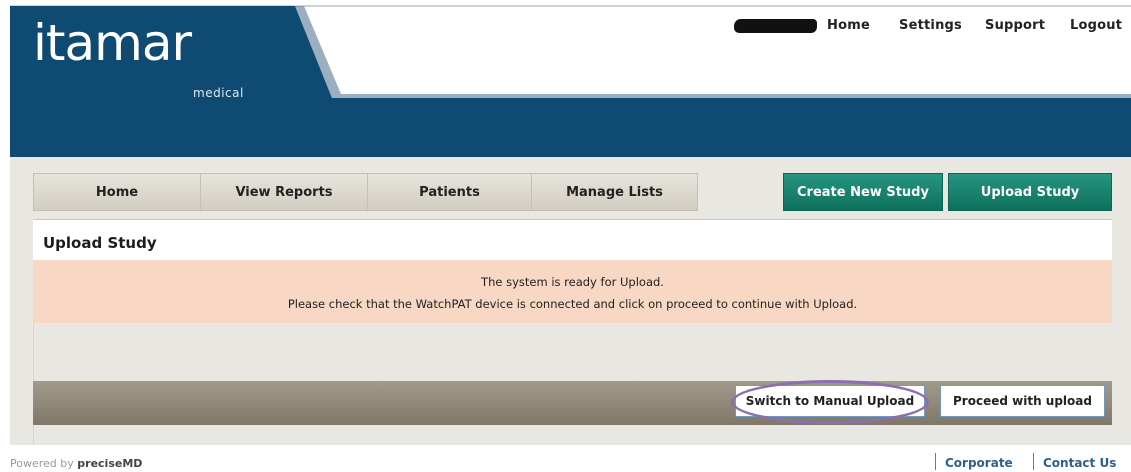  I want to click on status-message-line1: The system is ready for Upload., so click(572, 282).